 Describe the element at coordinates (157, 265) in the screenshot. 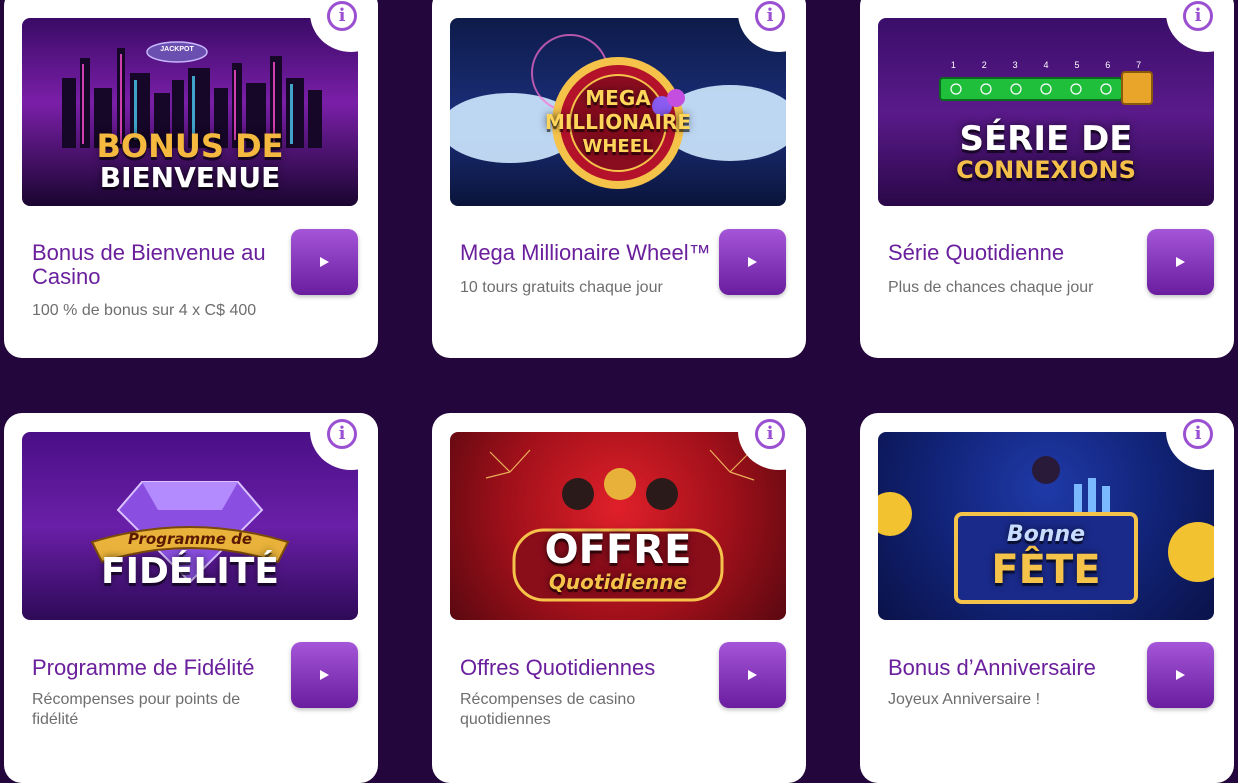

I see `promo-title: Bonus de Bienvenue au Casino` at that location.